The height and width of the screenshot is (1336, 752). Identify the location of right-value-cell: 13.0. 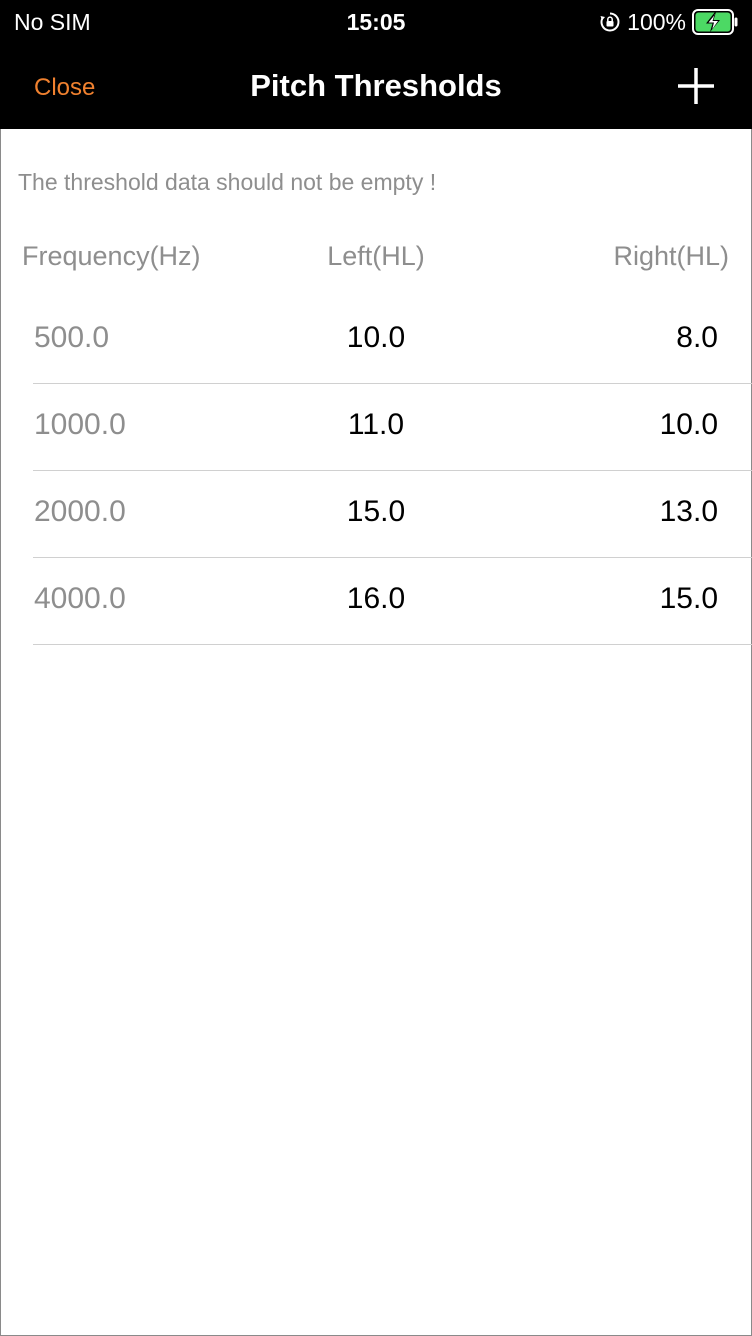
(688, 511).